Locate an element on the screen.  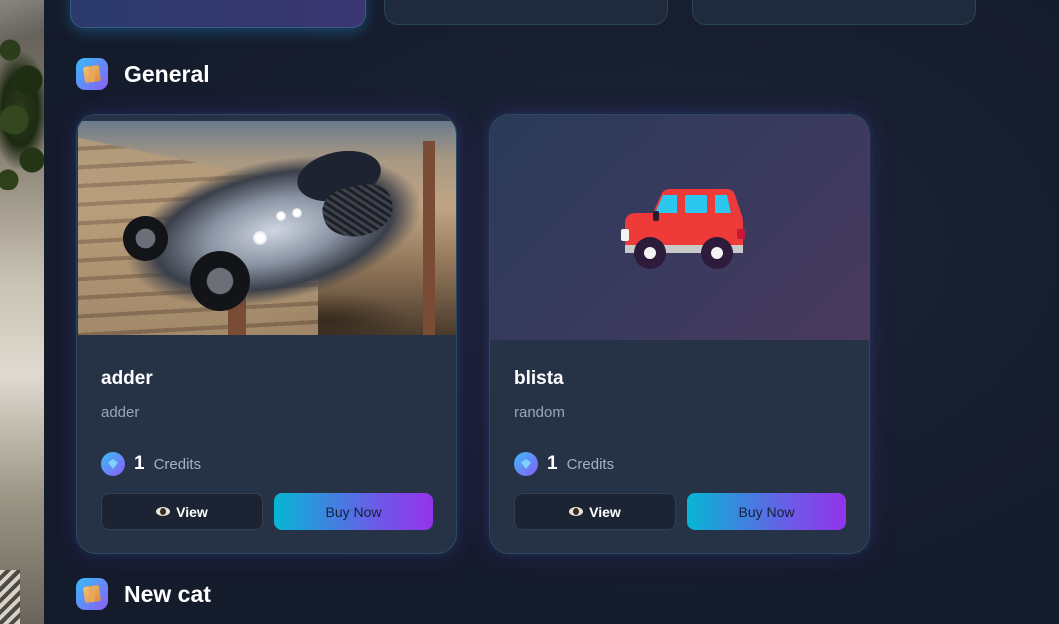
category-header-new-cat: New cat is located at coordinates (143, 594).